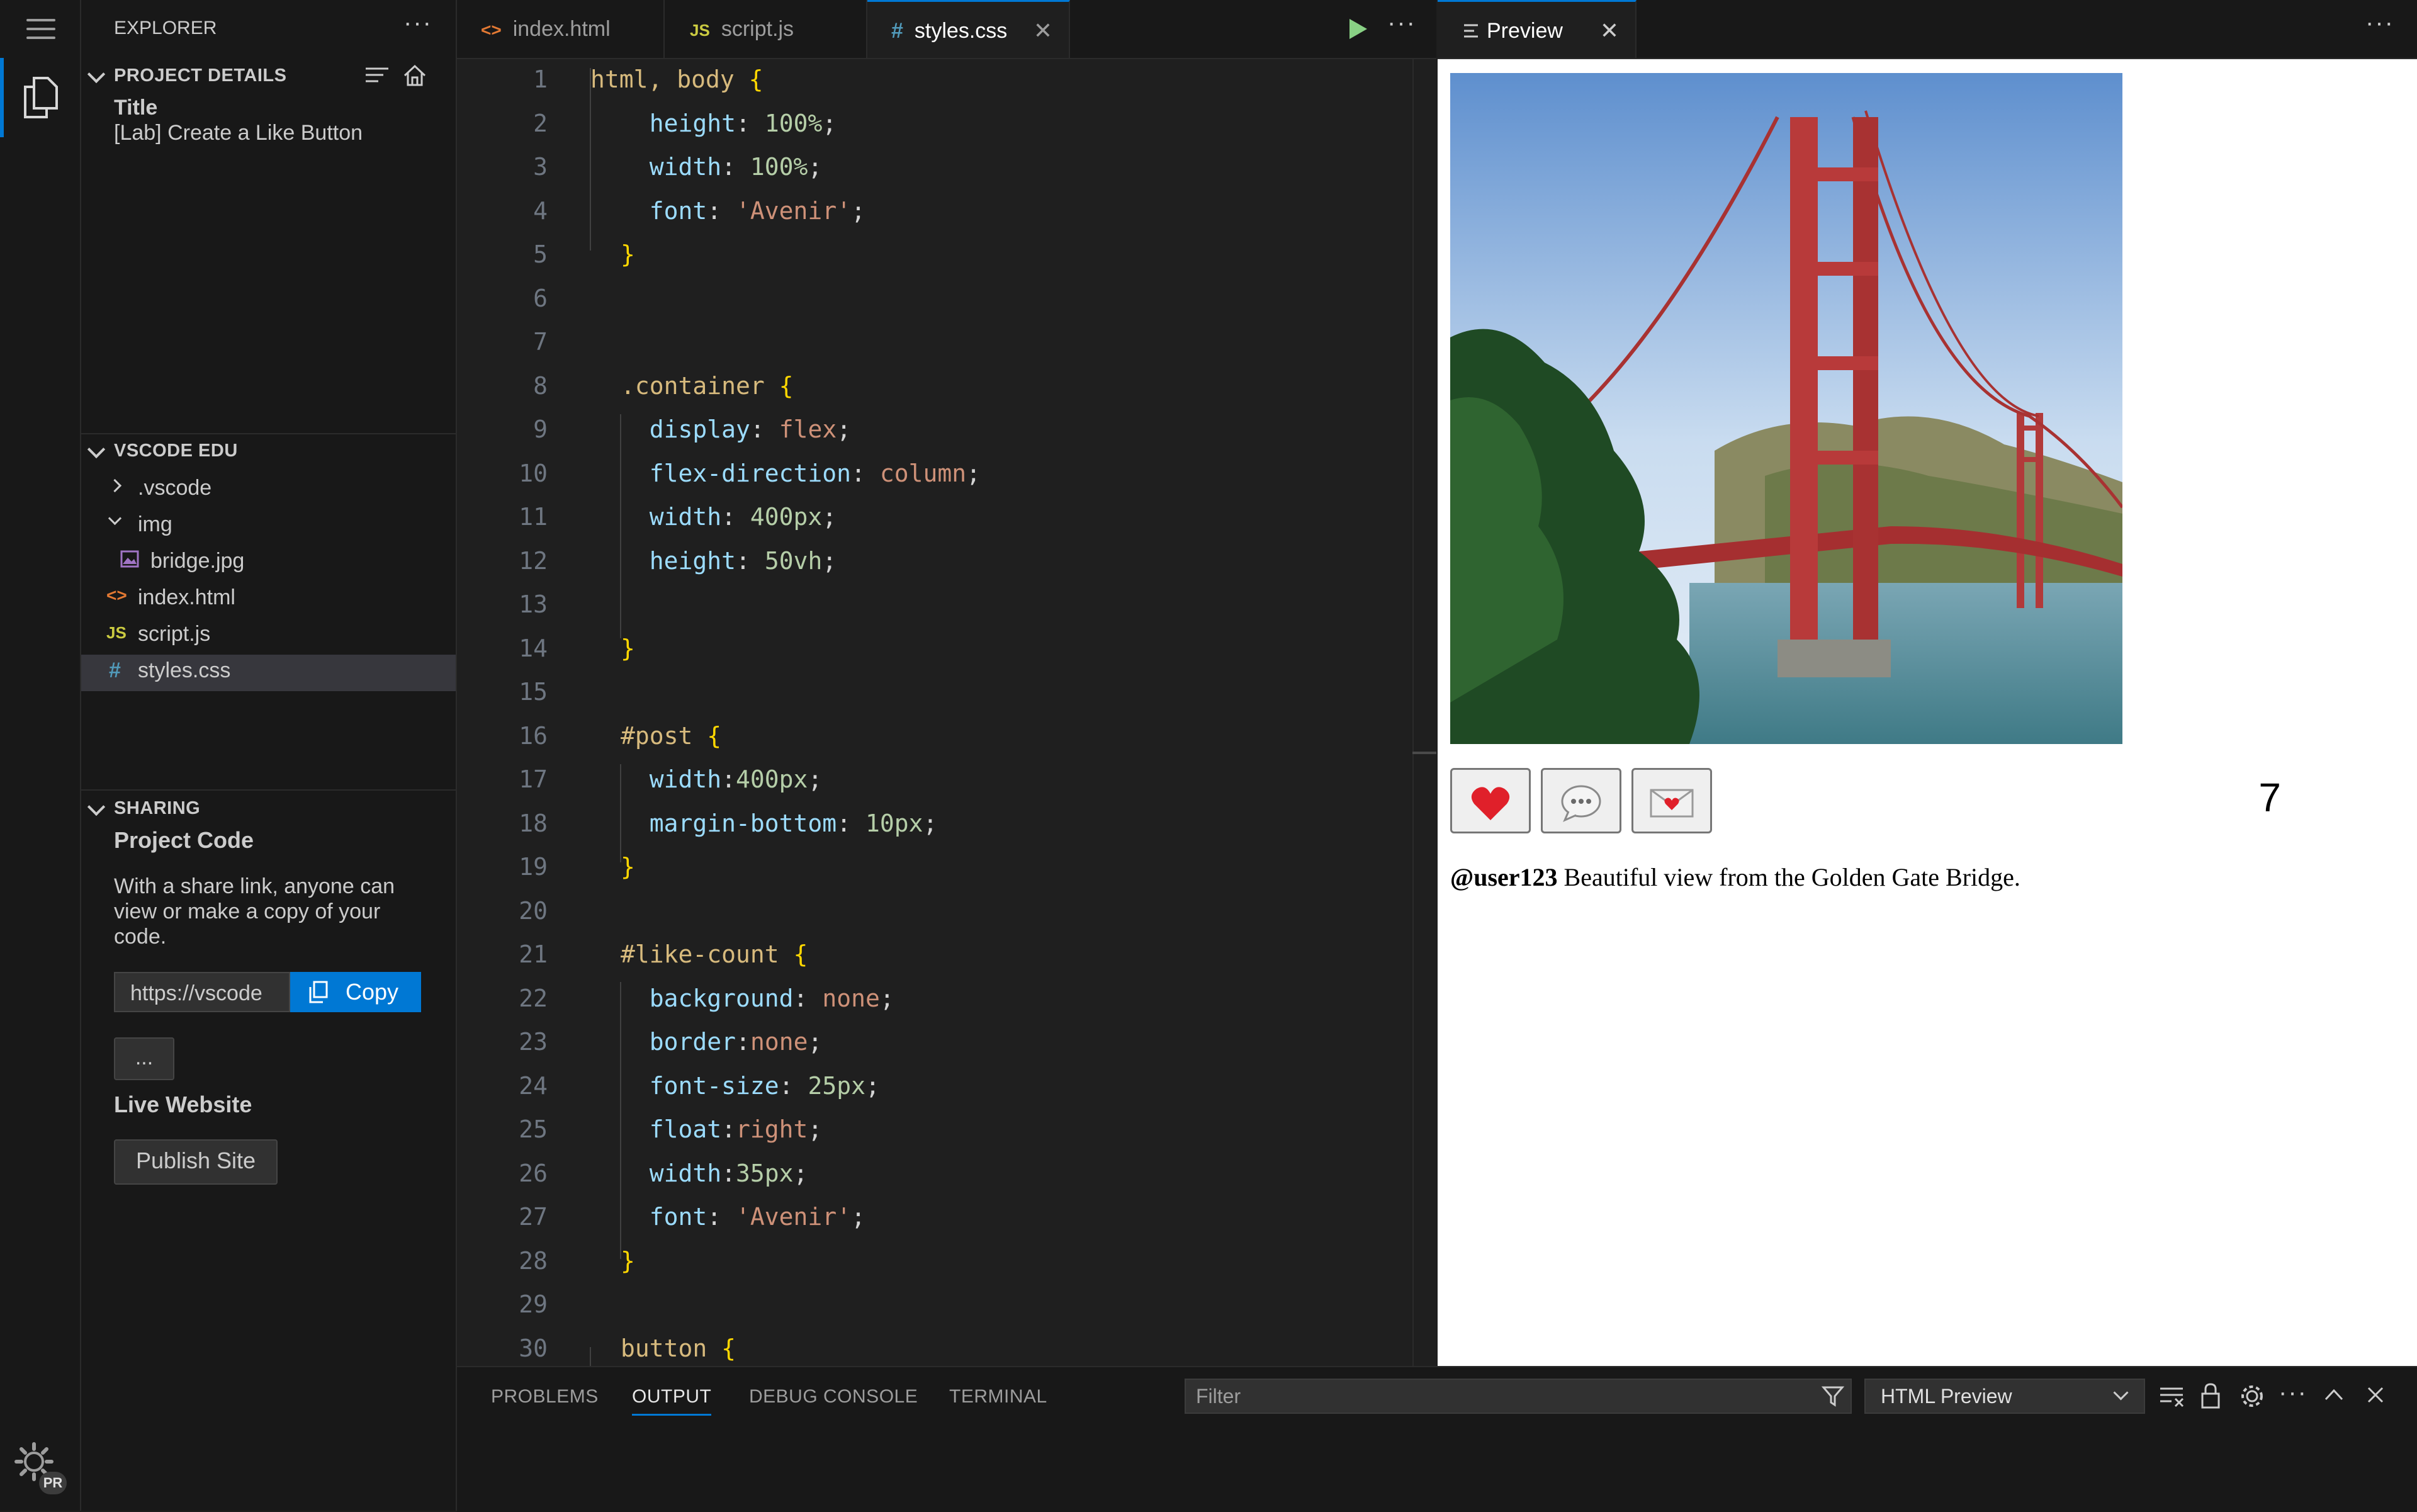 The image size is (2417, 1512). I want to click on code-line: border:none;, so click(722, 1042).